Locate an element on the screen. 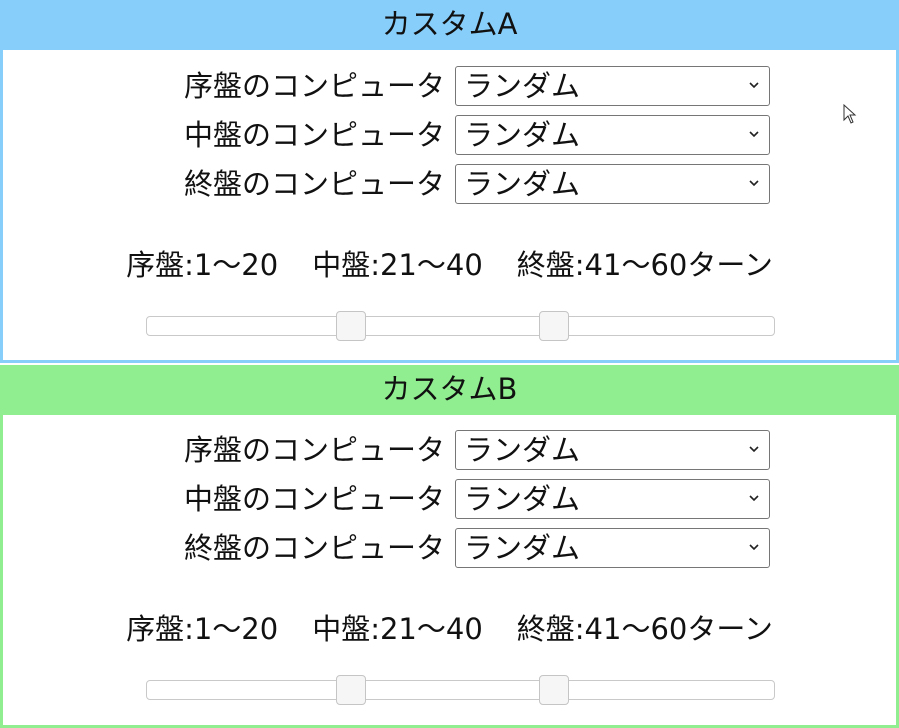  custom-b-mid-select: ランダム is located at coordinates (612, 499).